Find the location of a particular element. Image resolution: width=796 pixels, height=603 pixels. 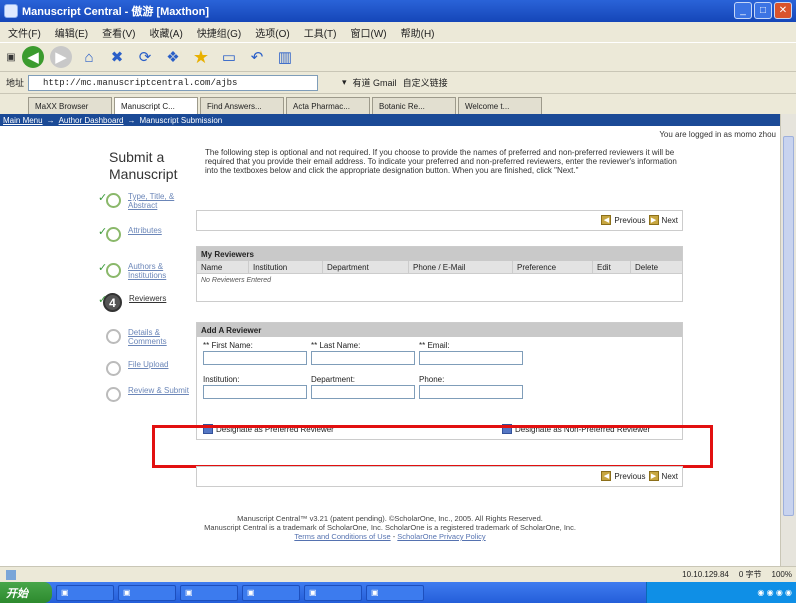

browser-icon is located at coordinates (11, 11).